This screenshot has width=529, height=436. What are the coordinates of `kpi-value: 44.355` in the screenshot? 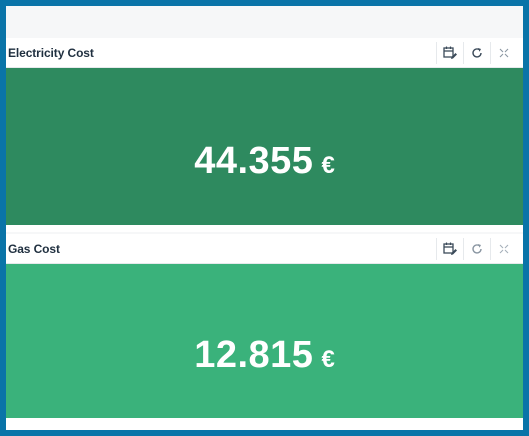 It's located at (254, 161).